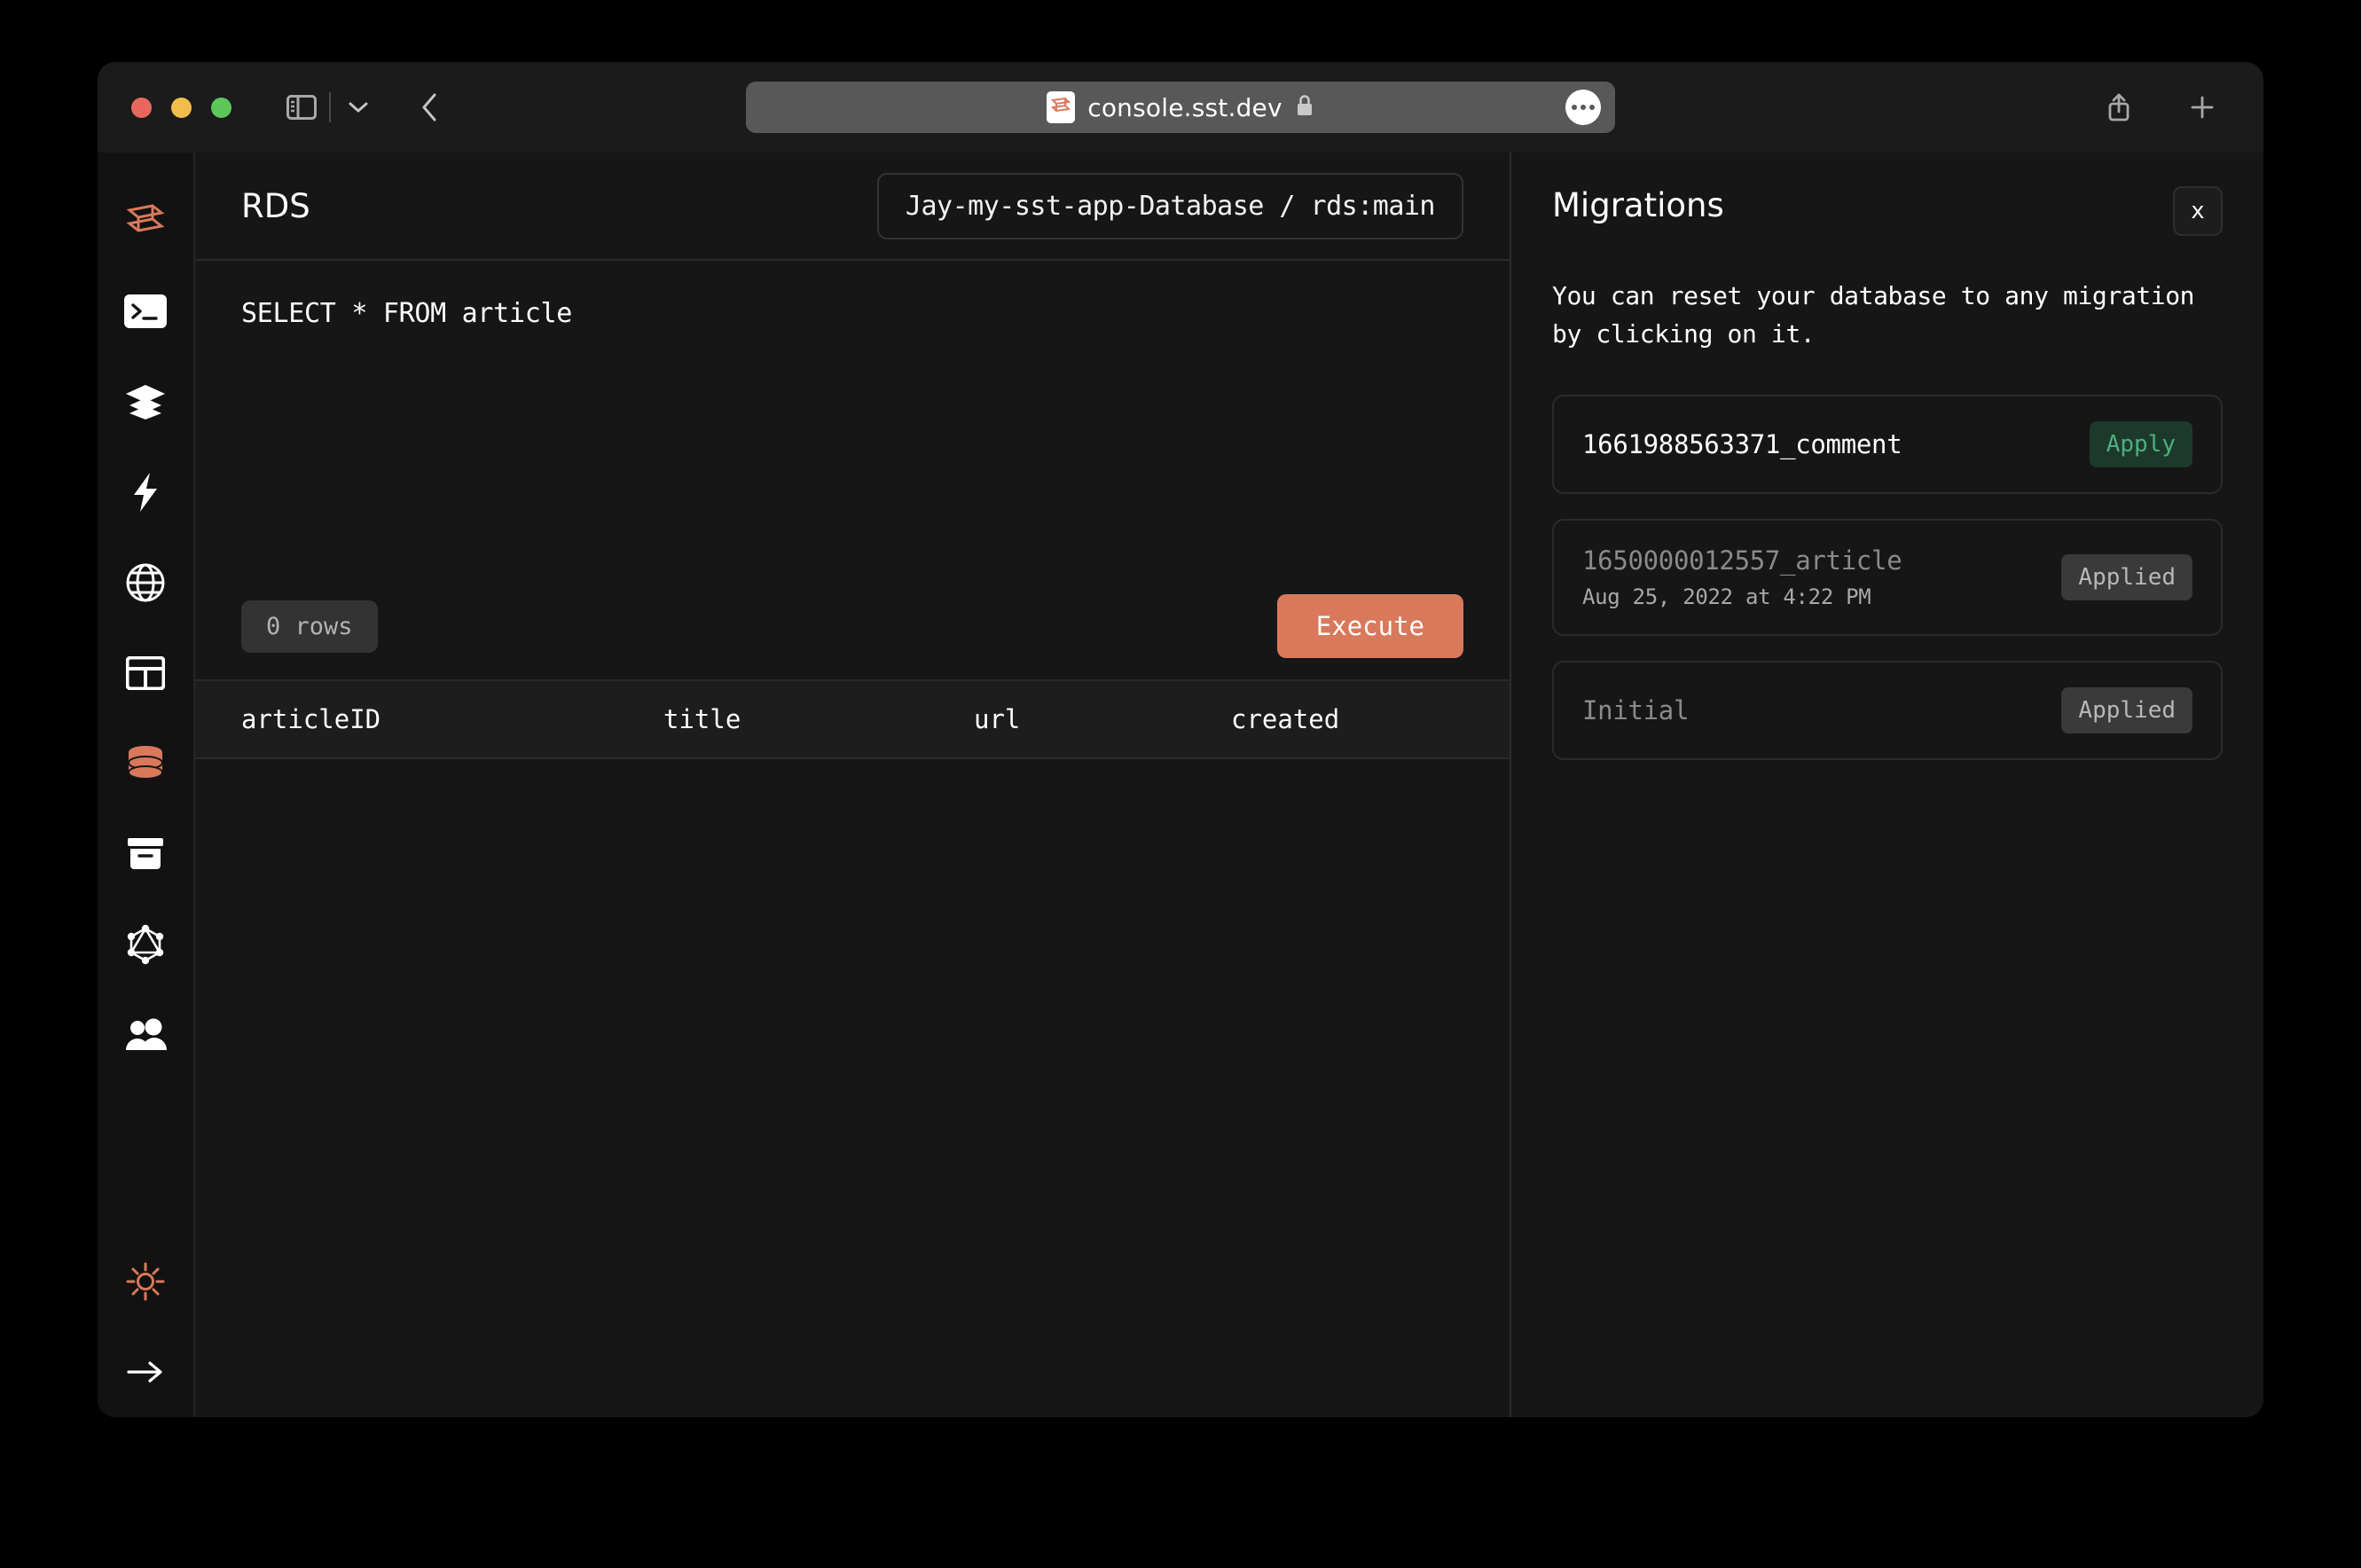  Describe the element at coordinates (2161, 107) in the screenshot. I see `chrome-right-controls` at that location.